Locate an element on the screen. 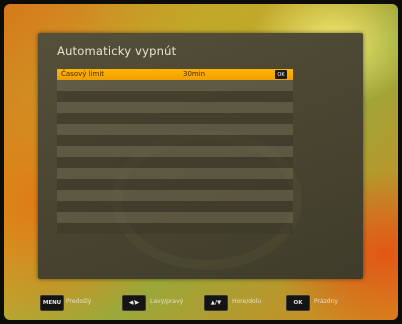 This screenshot has width=402, height=324. menu-key-label: Predošlý is located at coordinates (79, 301).